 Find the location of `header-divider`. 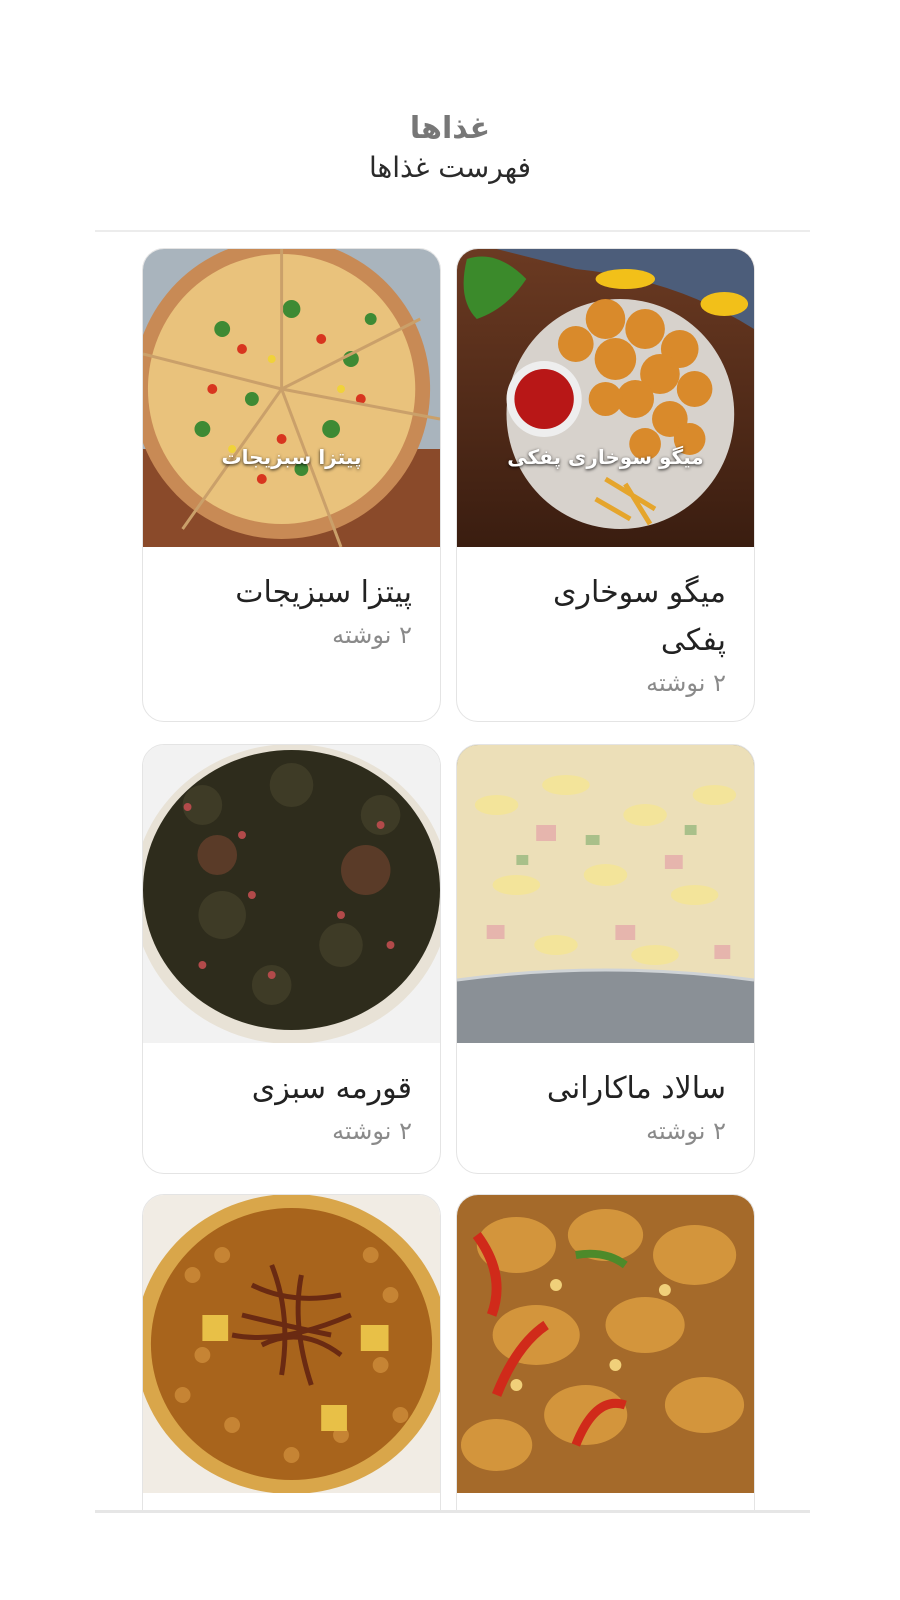

header-divider is located at coordinates (452, 231).